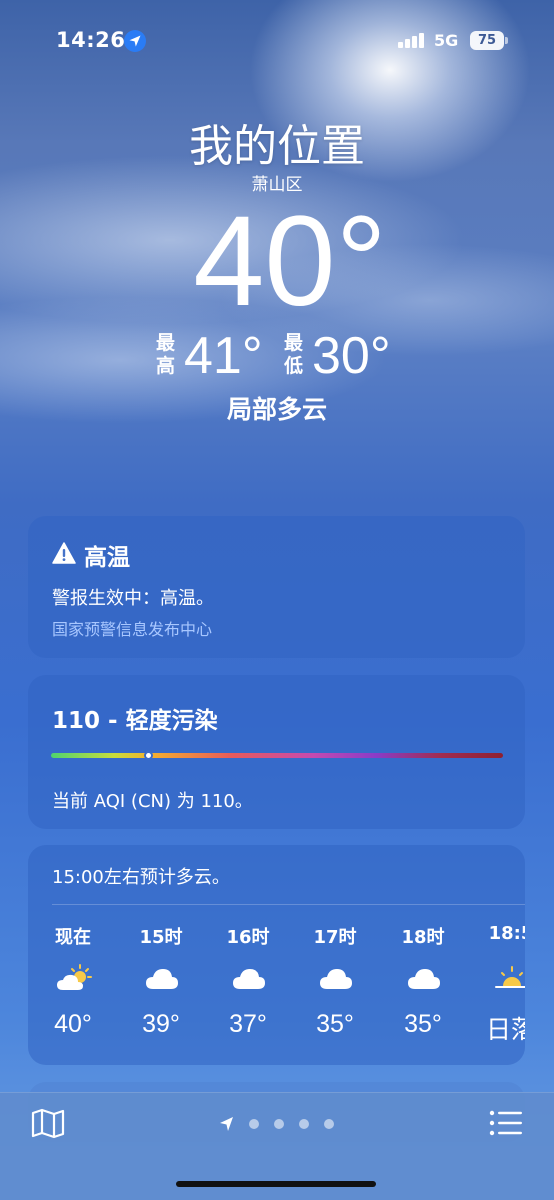 This screenshot has width=554, height=1200. Describe the element at coordinates (48, 1123) in the screenshot. I see `map-icon` at that location.